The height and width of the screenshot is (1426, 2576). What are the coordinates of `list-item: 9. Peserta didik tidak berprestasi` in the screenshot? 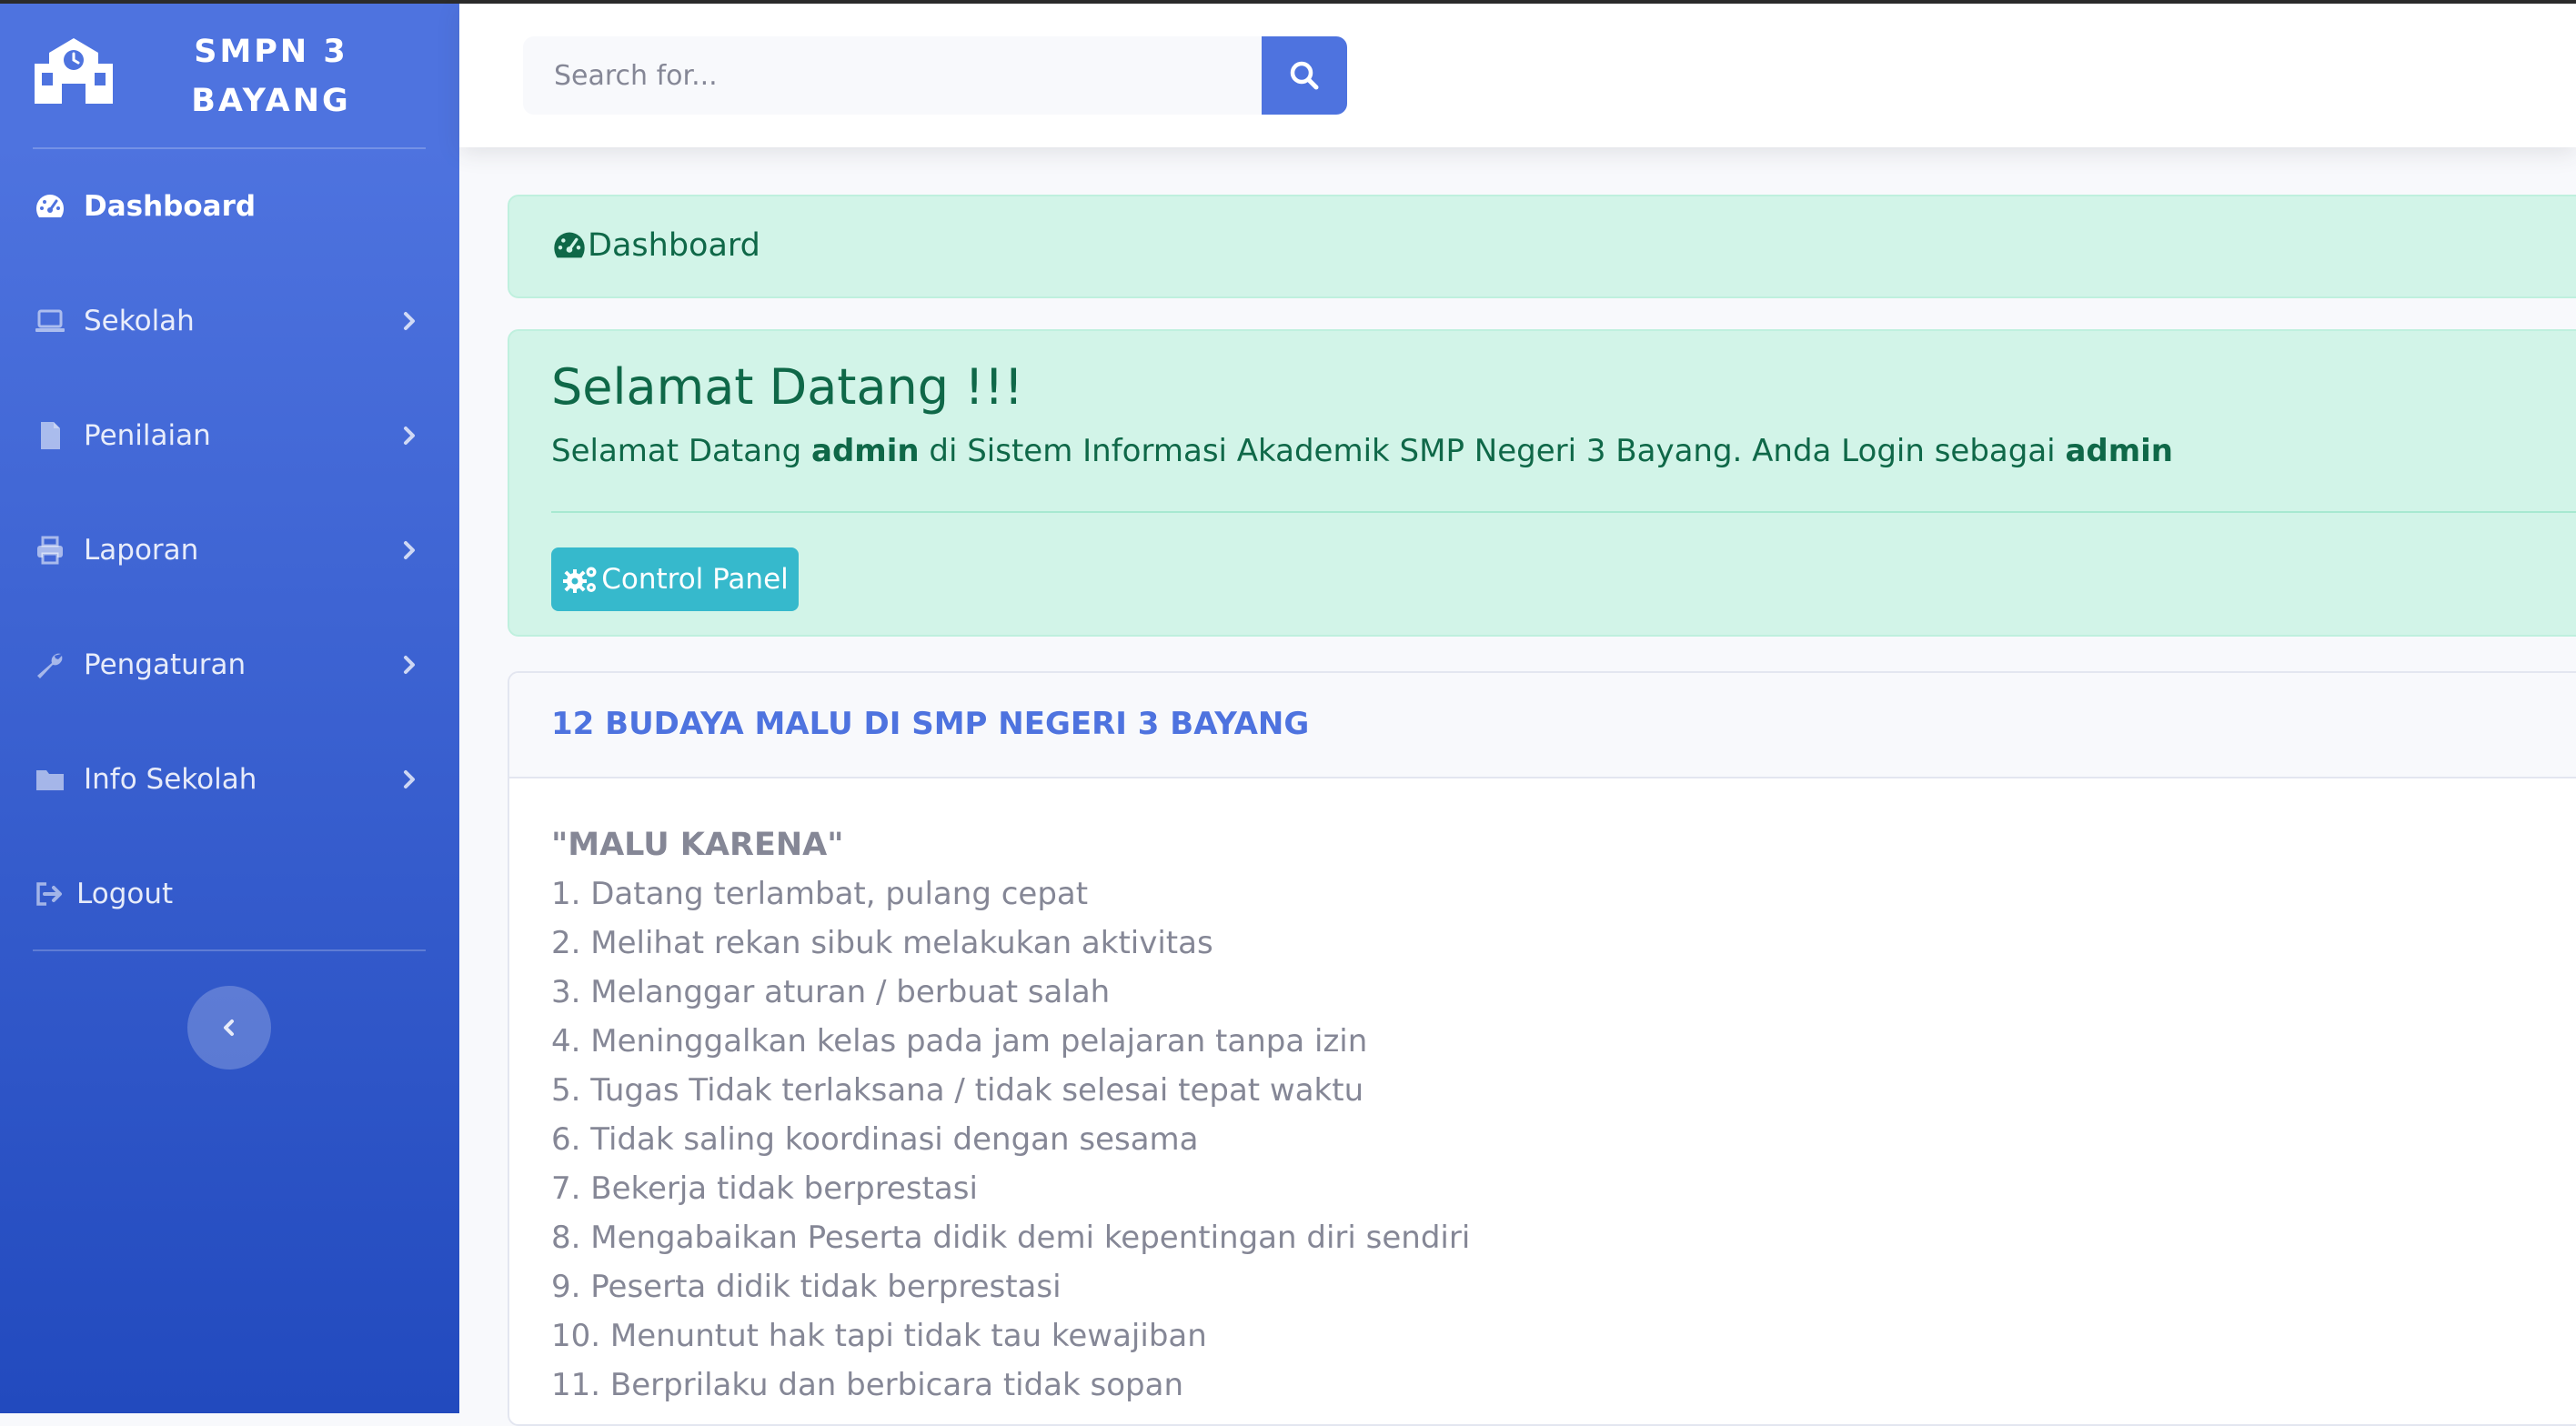 It's located at (806, 1287).